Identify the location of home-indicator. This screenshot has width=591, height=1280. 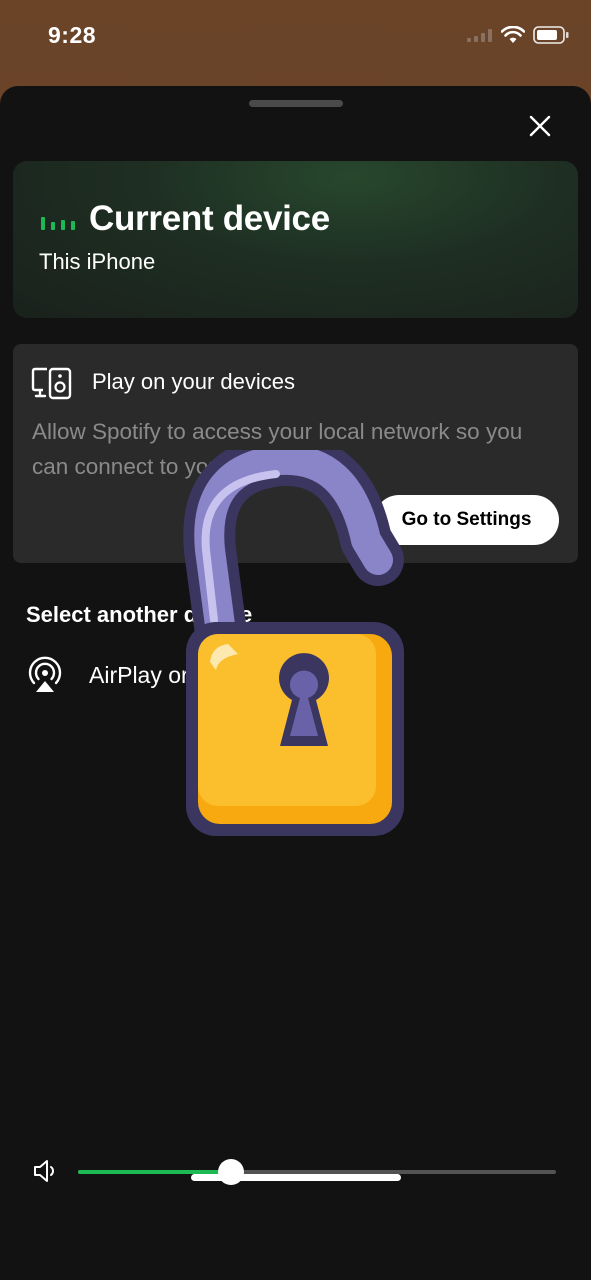
(296, 1177).